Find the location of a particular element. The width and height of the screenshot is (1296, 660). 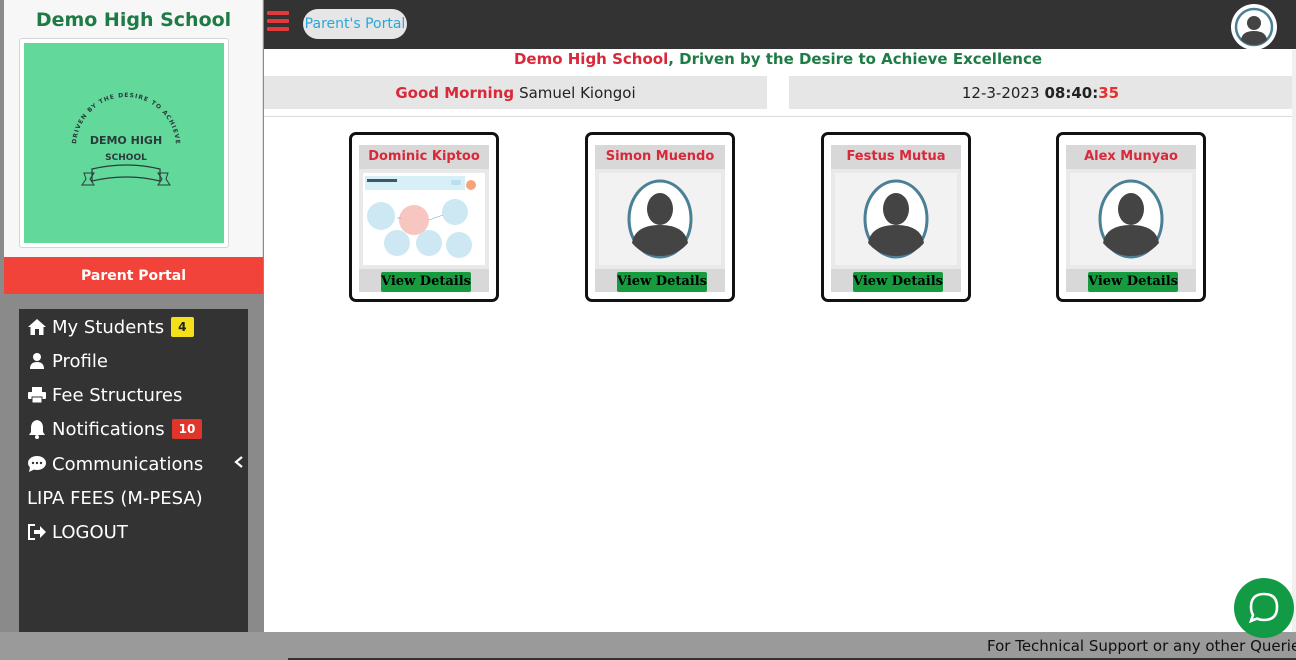

motto-school-name: Demo High School is located at coordinates (591, 59).